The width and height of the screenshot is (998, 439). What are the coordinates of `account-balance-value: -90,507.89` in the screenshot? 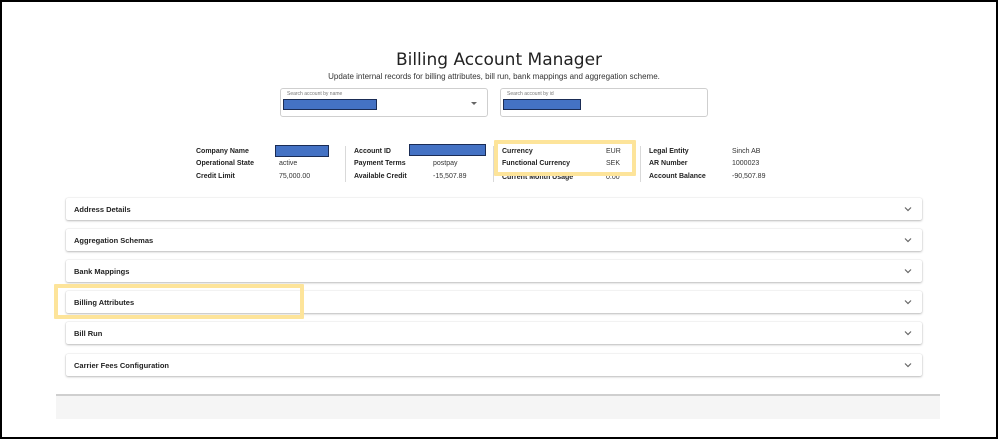 It's located at (749, 176).